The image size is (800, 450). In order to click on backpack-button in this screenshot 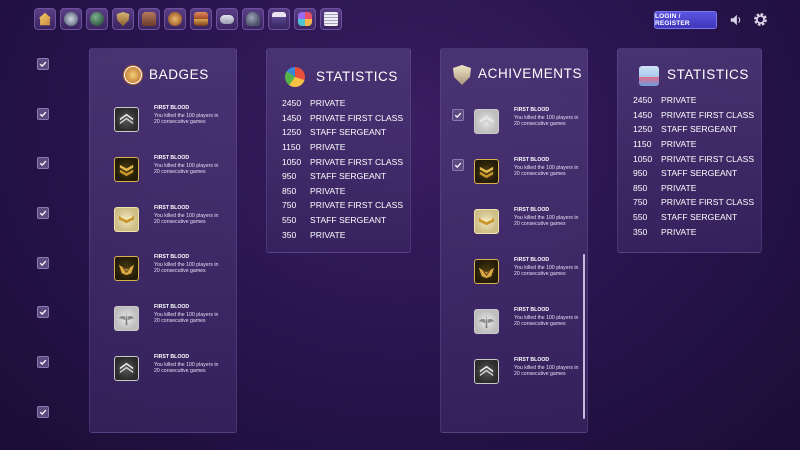, I will do `click(149, 19)`.